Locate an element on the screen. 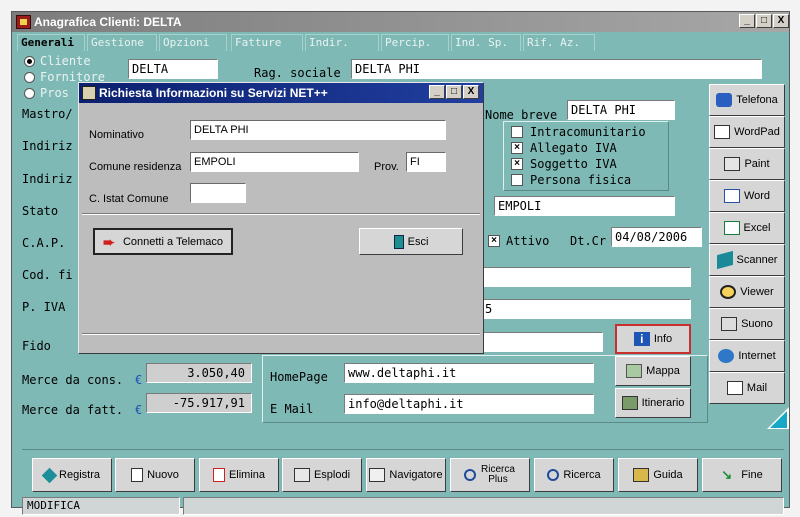  fine-button: ↘ Fine is located at coordinates (742, 475).